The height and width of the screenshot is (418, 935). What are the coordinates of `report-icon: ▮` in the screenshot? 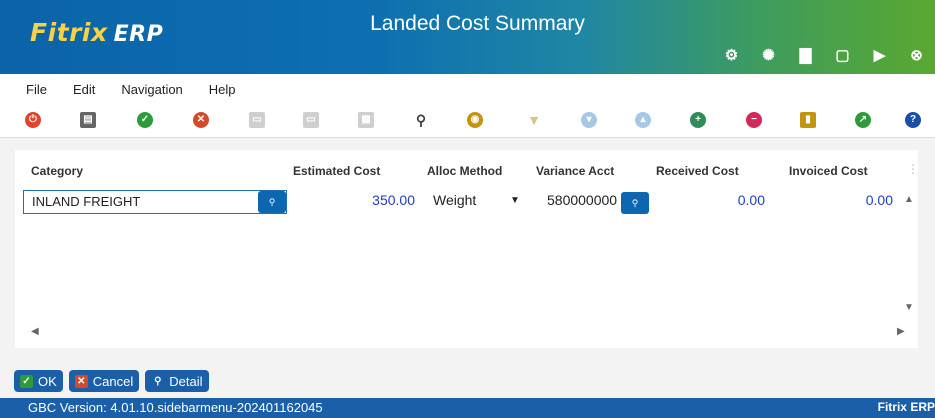 It's located at (808, 120).